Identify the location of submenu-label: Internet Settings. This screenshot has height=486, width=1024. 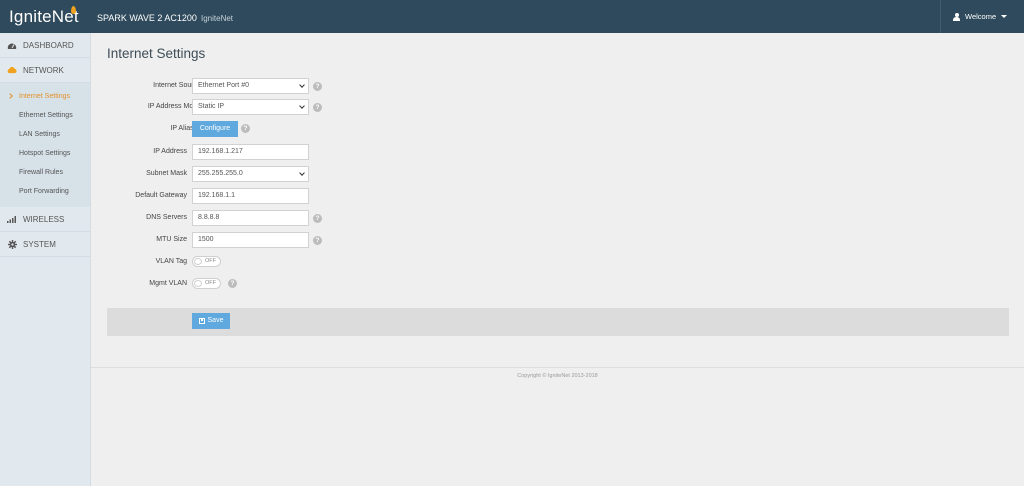
(44, 96).